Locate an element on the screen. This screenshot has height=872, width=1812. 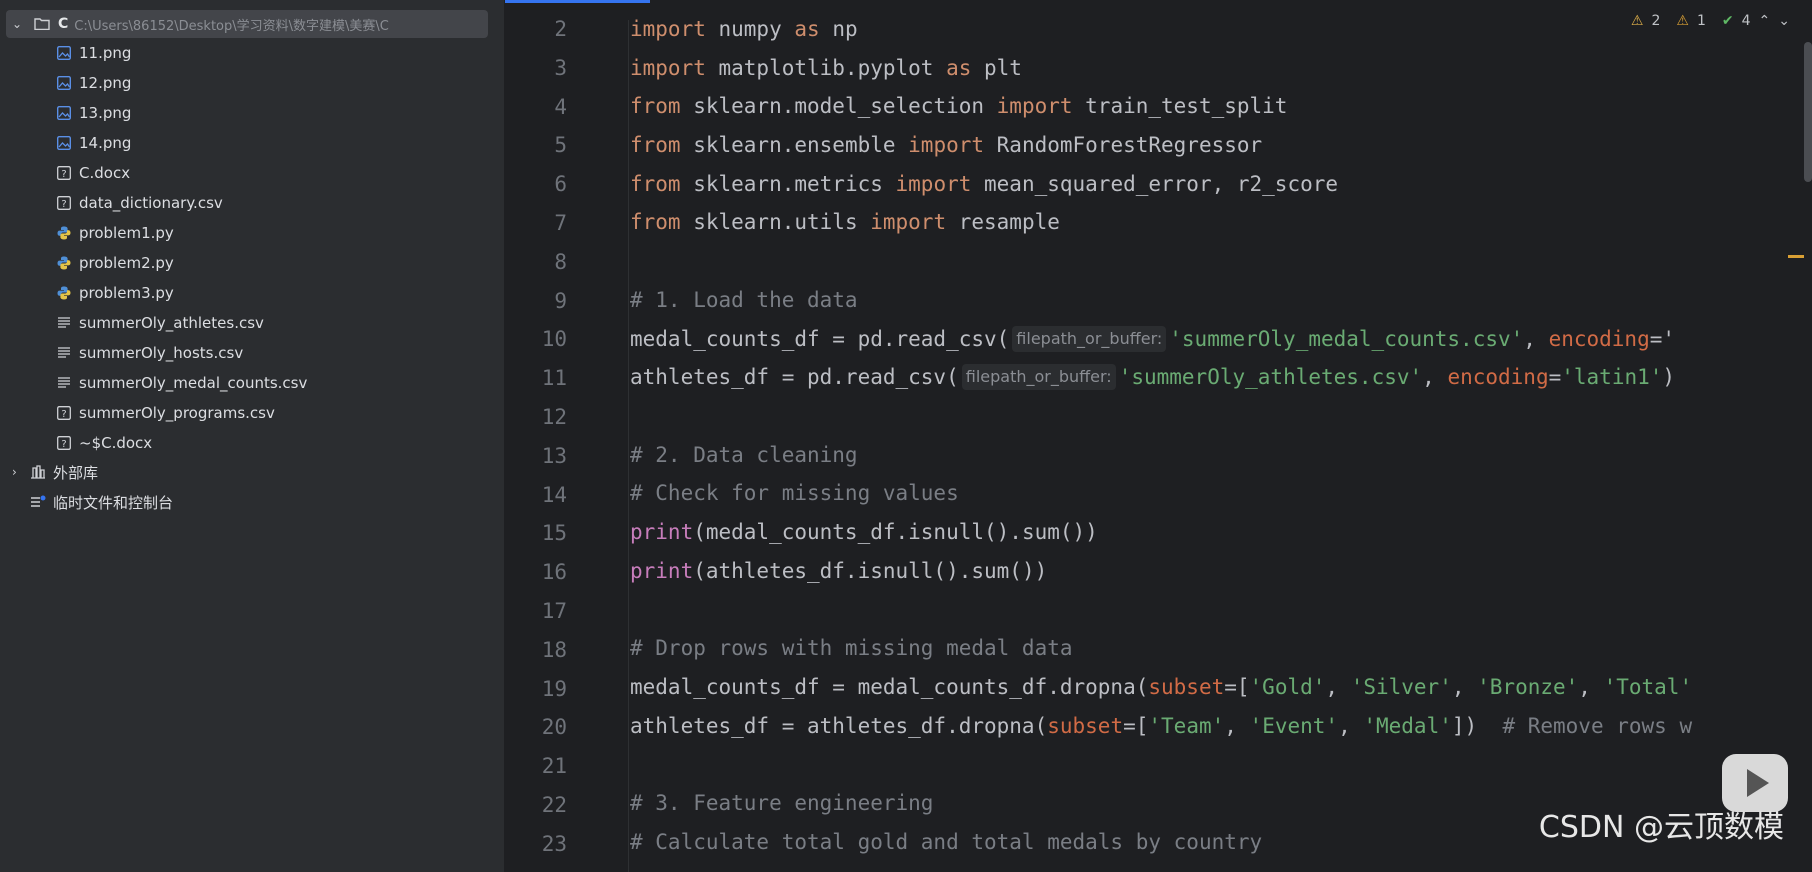
code-text: , is located at coordinates (1237, 726).